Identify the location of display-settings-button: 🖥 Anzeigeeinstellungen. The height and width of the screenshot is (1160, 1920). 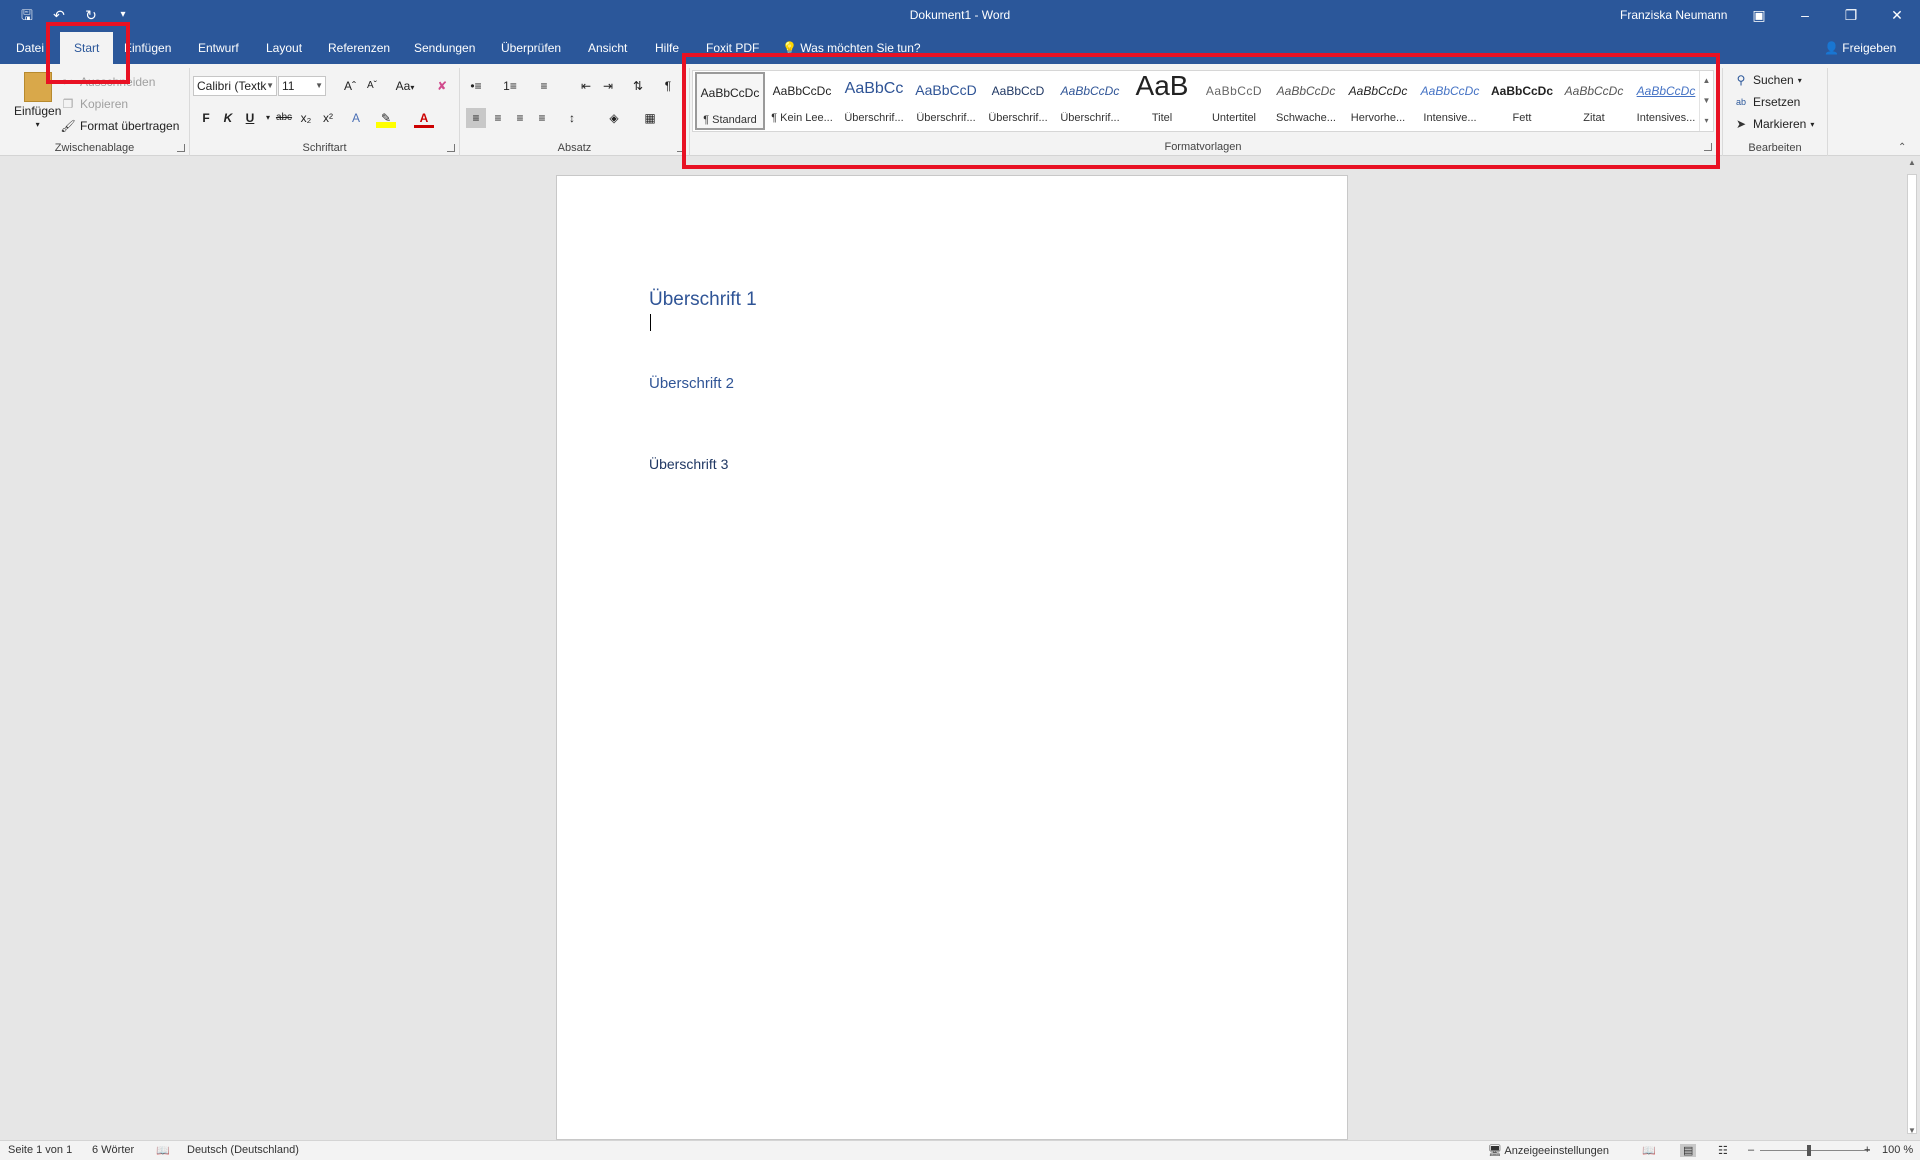
(1548, 1150).